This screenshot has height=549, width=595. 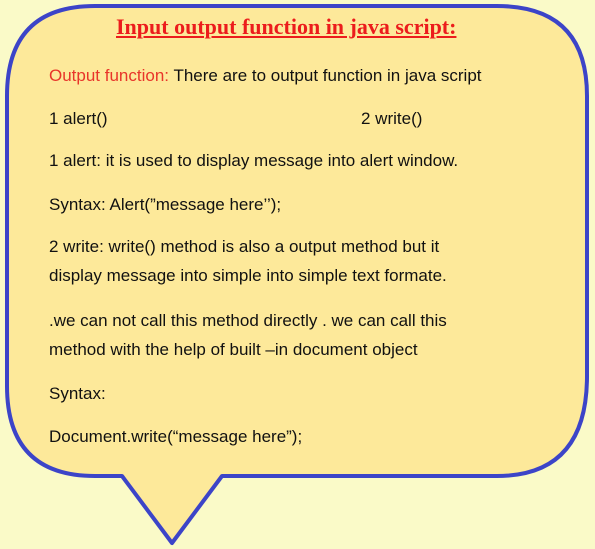 What do you see at coordinates (77, 393) in the screenshot?
I see `syntax-label: Syntax:` at bounding box center [77, 393].